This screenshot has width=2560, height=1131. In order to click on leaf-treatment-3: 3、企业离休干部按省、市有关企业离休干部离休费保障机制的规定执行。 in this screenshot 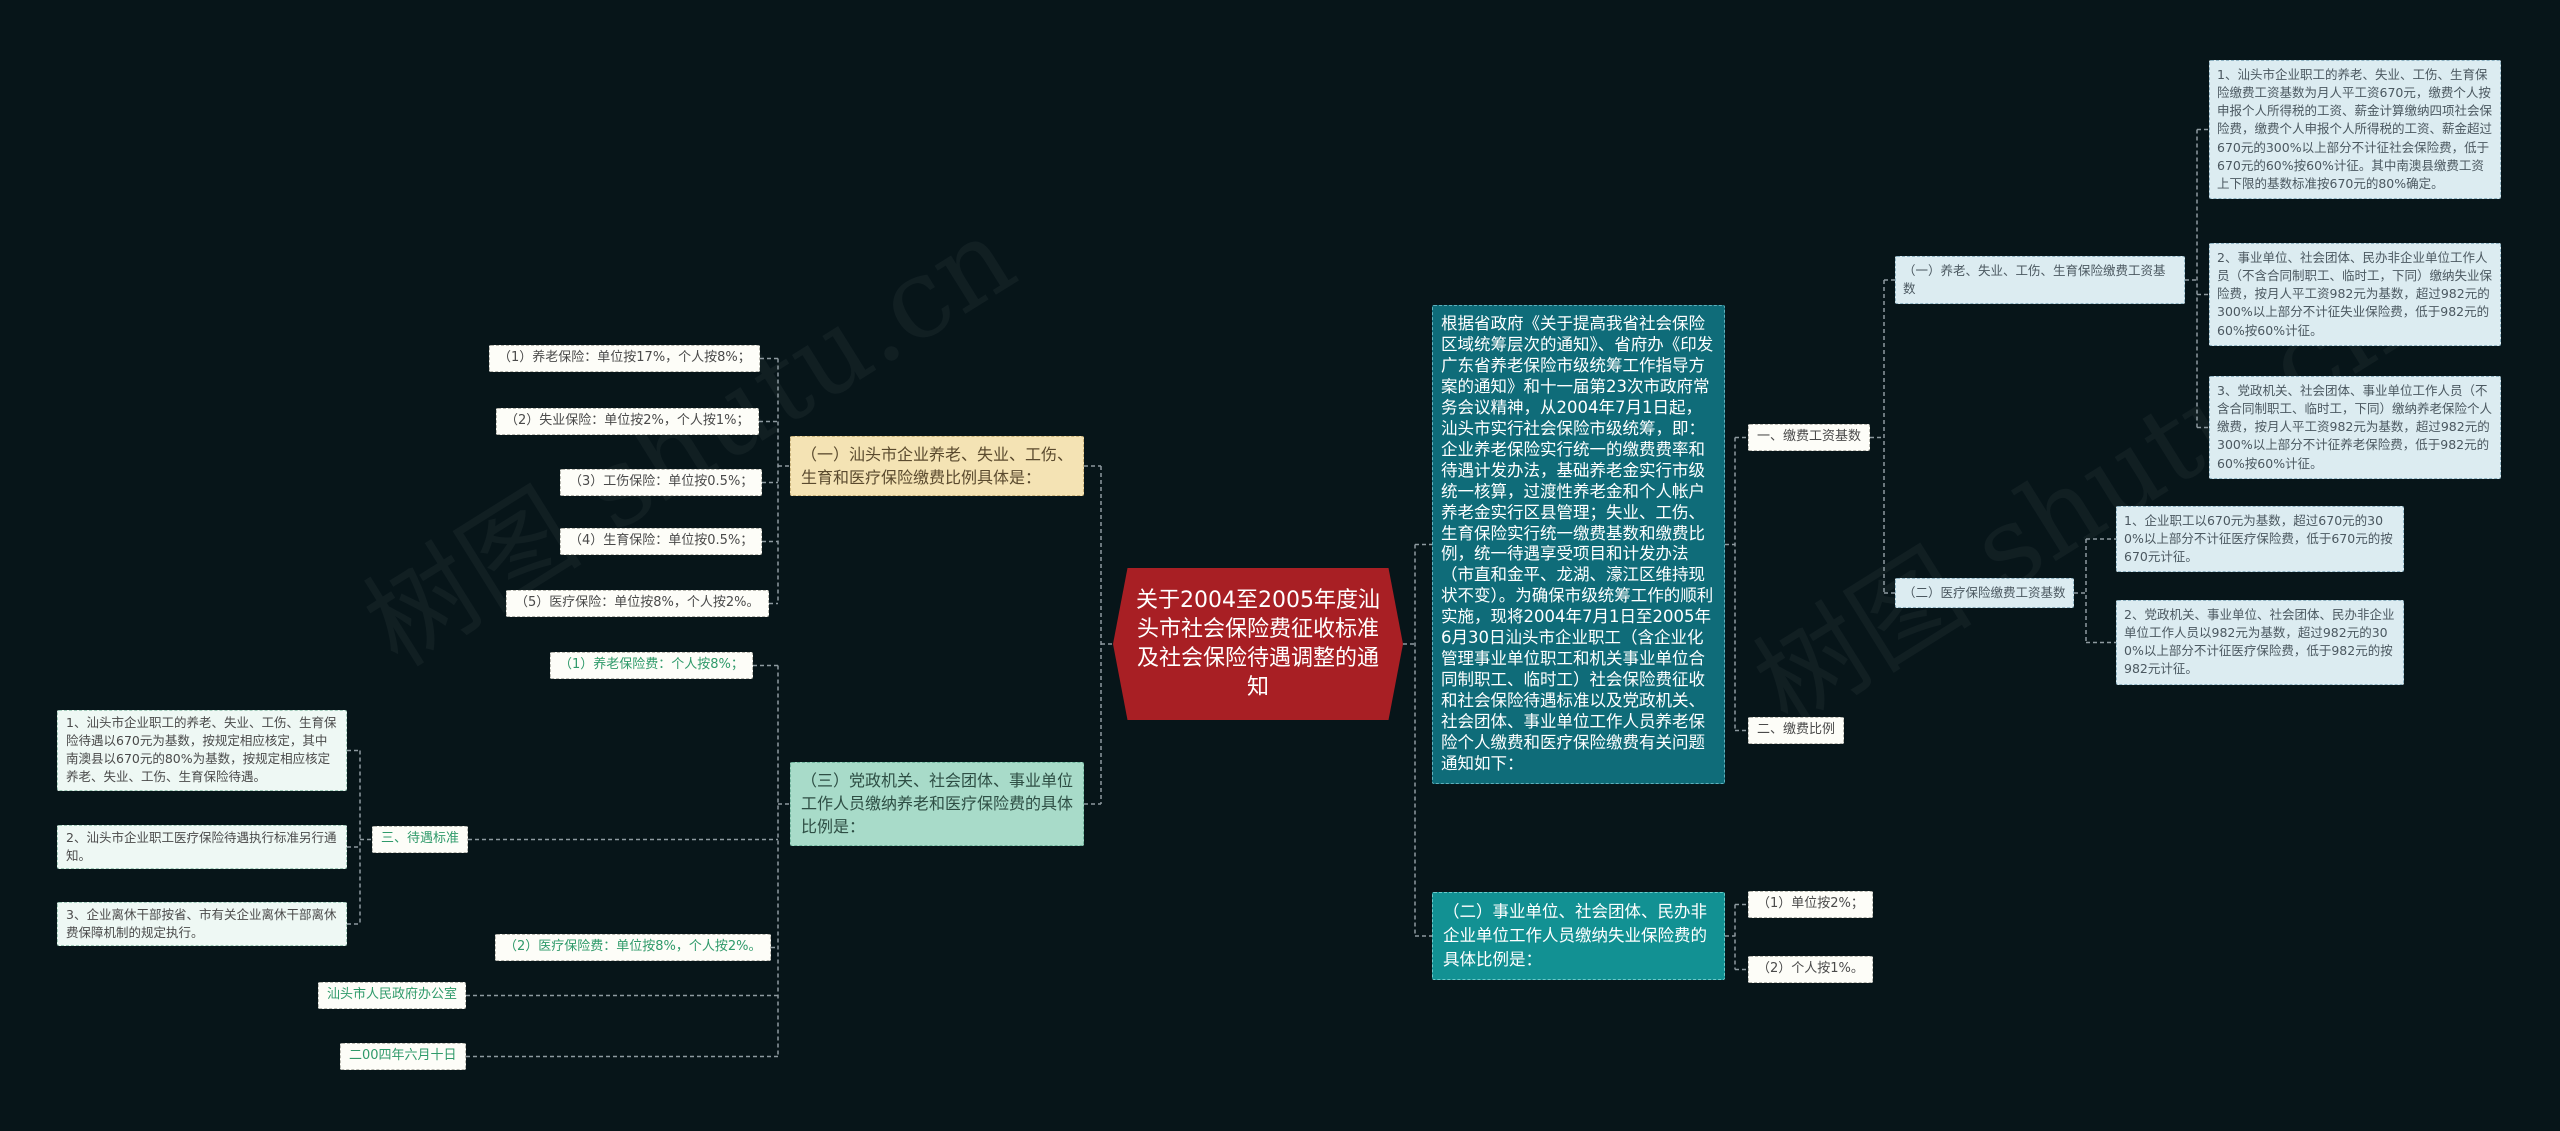, I will do `click(202, 924)`.